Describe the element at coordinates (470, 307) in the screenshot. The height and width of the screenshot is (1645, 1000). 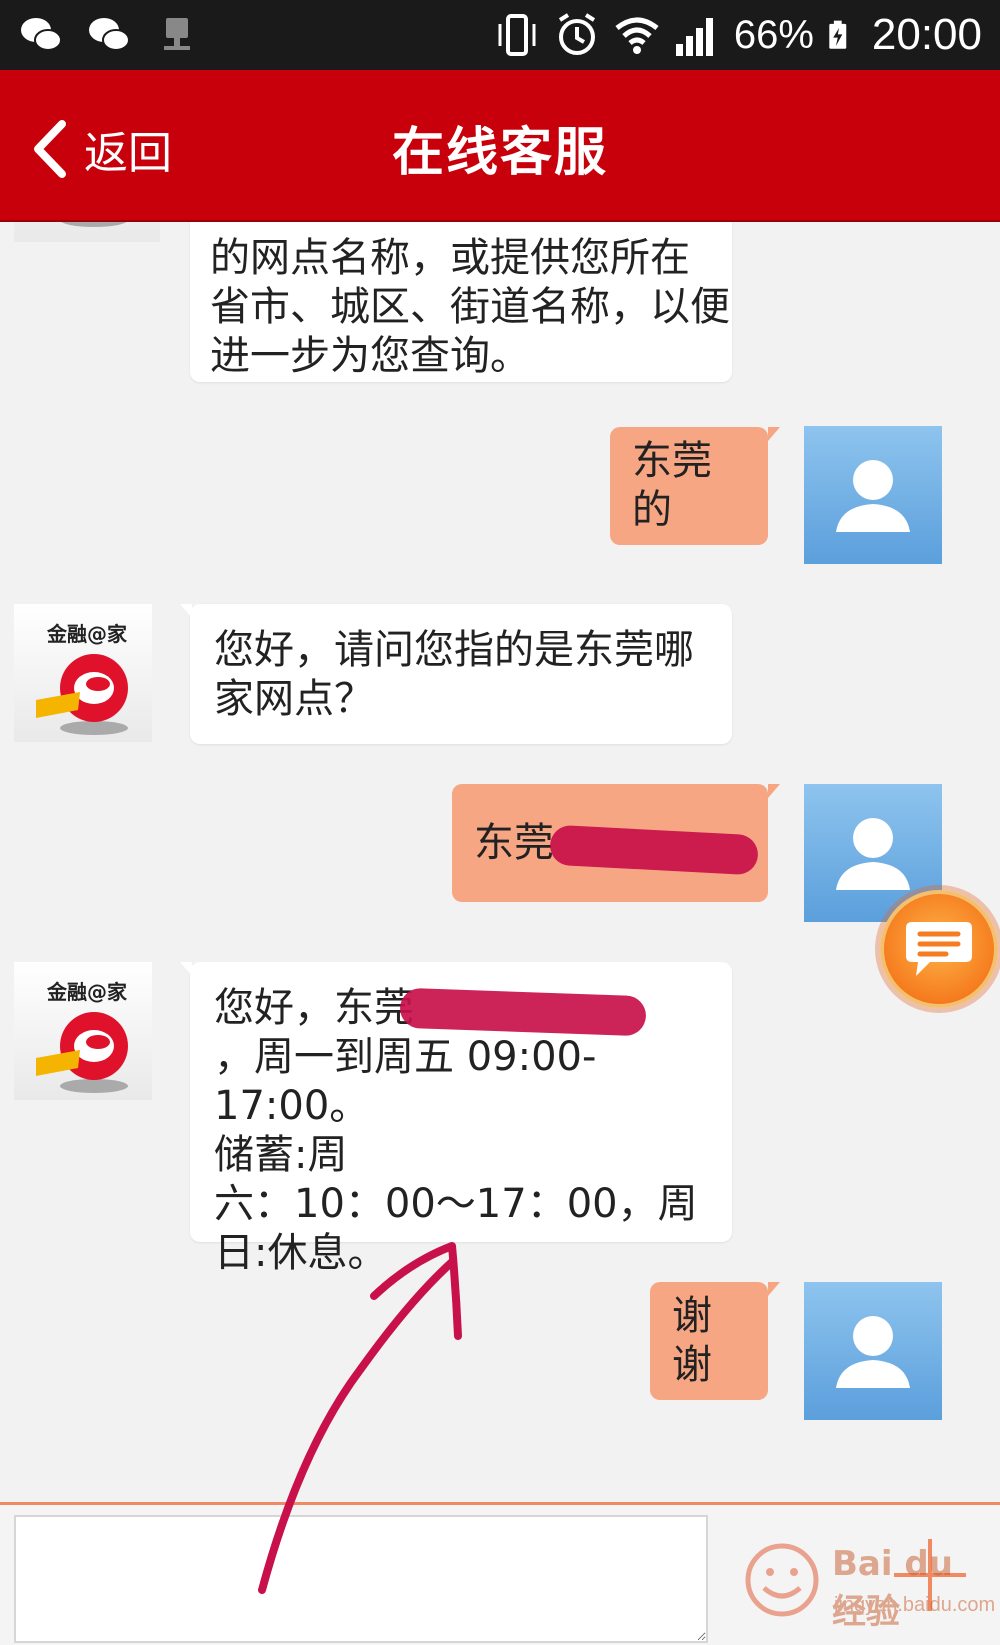
I see `message-text: 的网点名称，或提供您所在 省市、城区、街道名称，以便 进一步为您查询。` at that location.